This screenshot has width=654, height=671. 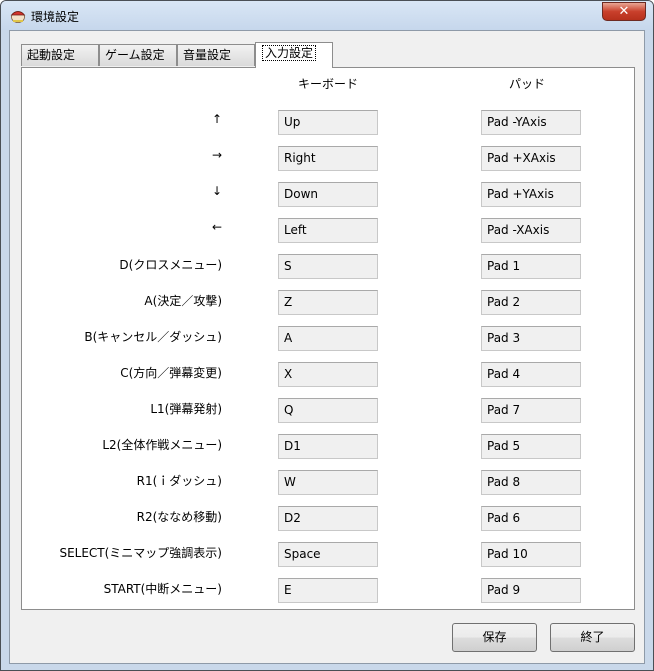 I want to click on window-title: 環境設定, so click(x=55, y=17).